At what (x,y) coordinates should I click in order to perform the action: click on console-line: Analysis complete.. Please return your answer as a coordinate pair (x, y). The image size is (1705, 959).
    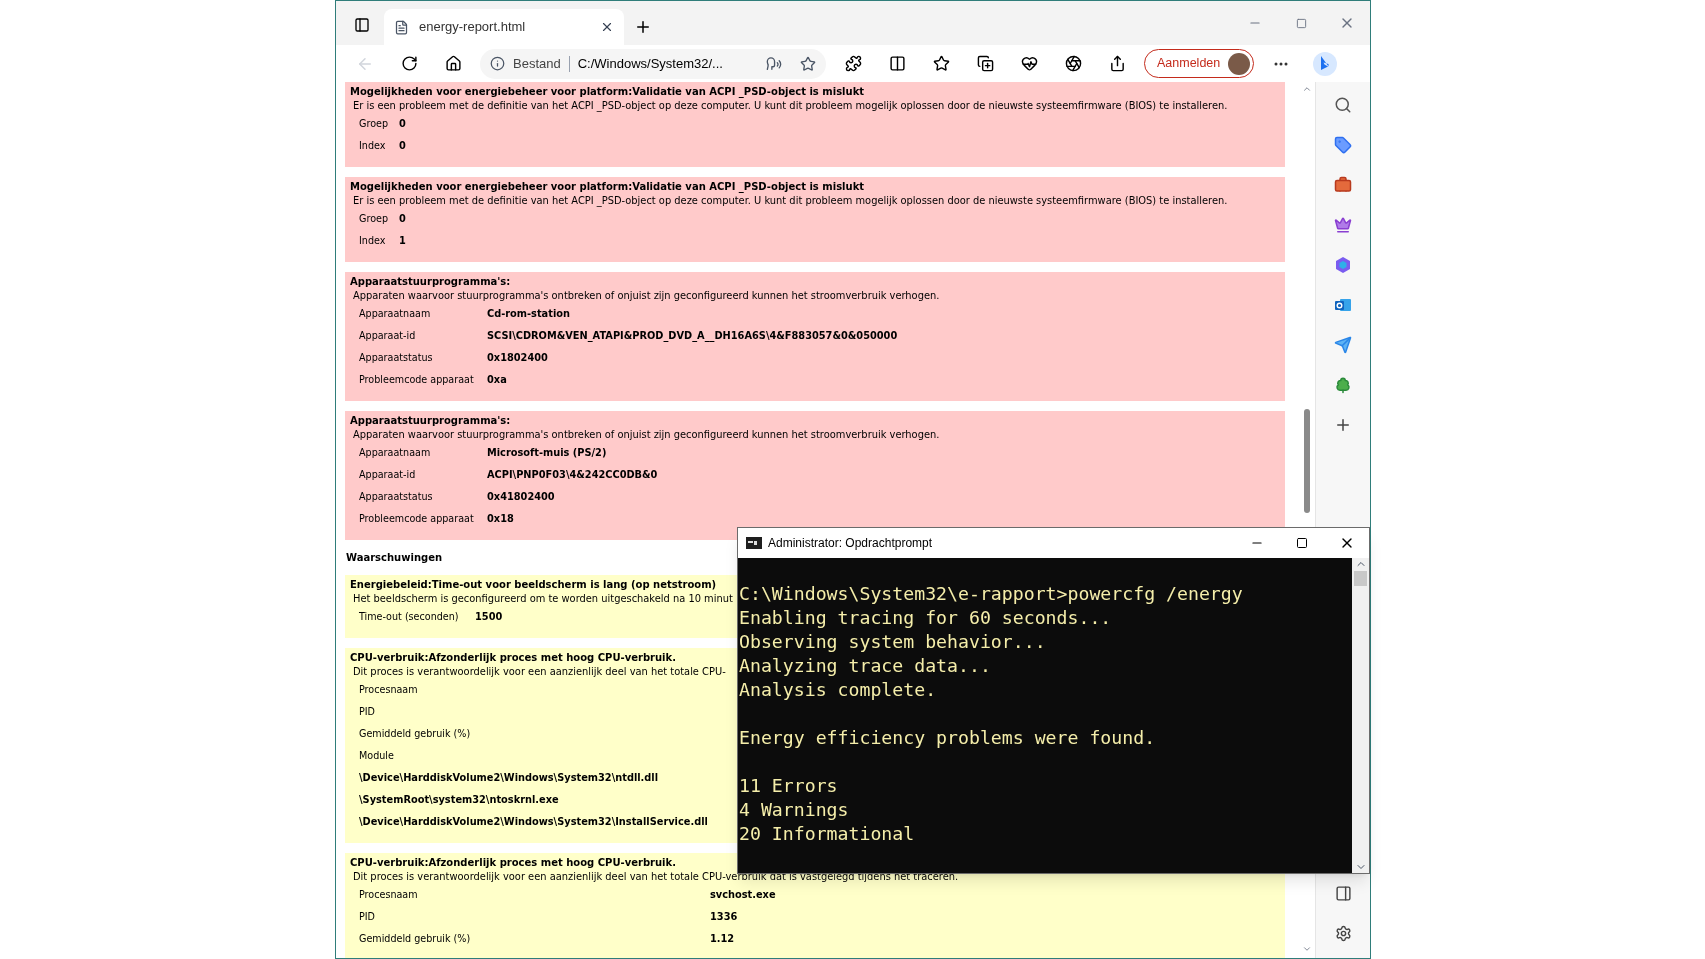
    Looking at the image, I should click on (838, 690).